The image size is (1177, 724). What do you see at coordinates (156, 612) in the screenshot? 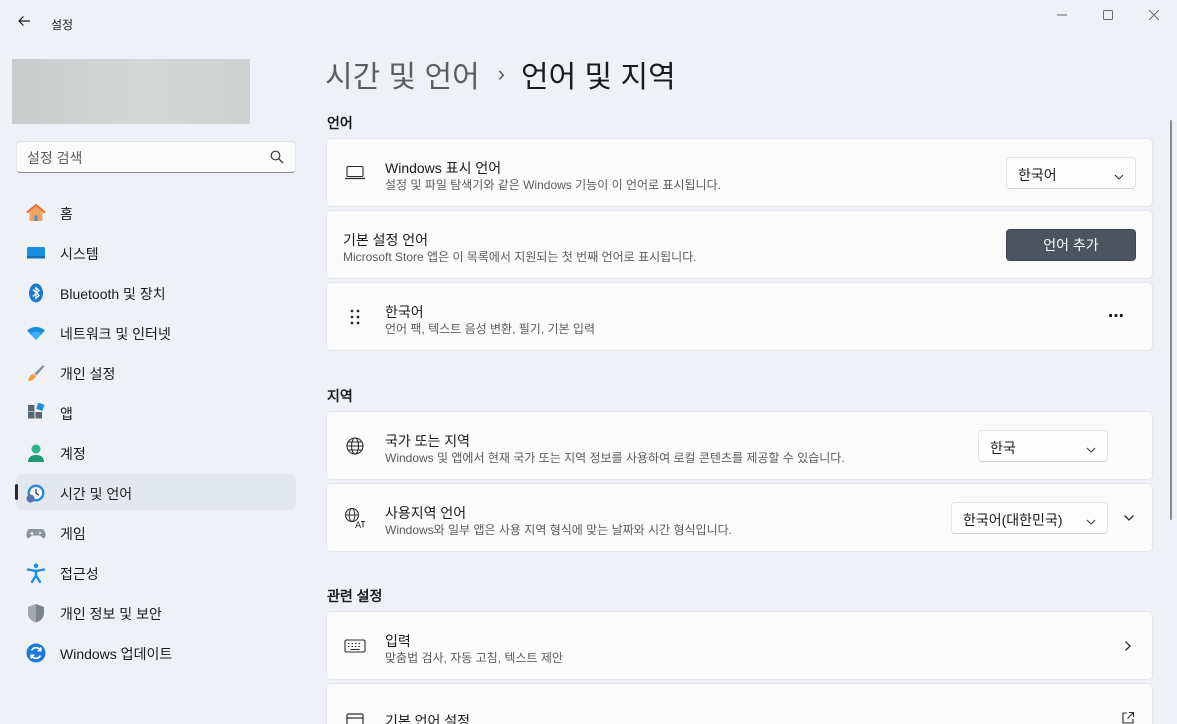
I see `sidebar-item-privacy: 개인 정보 및 보안` at bounding box center [156, 612].